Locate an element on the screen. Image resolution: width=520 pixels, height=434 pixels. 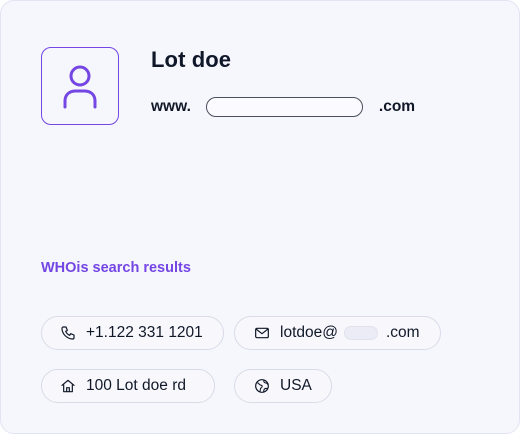
avatar is located at coordinates (80, 86).